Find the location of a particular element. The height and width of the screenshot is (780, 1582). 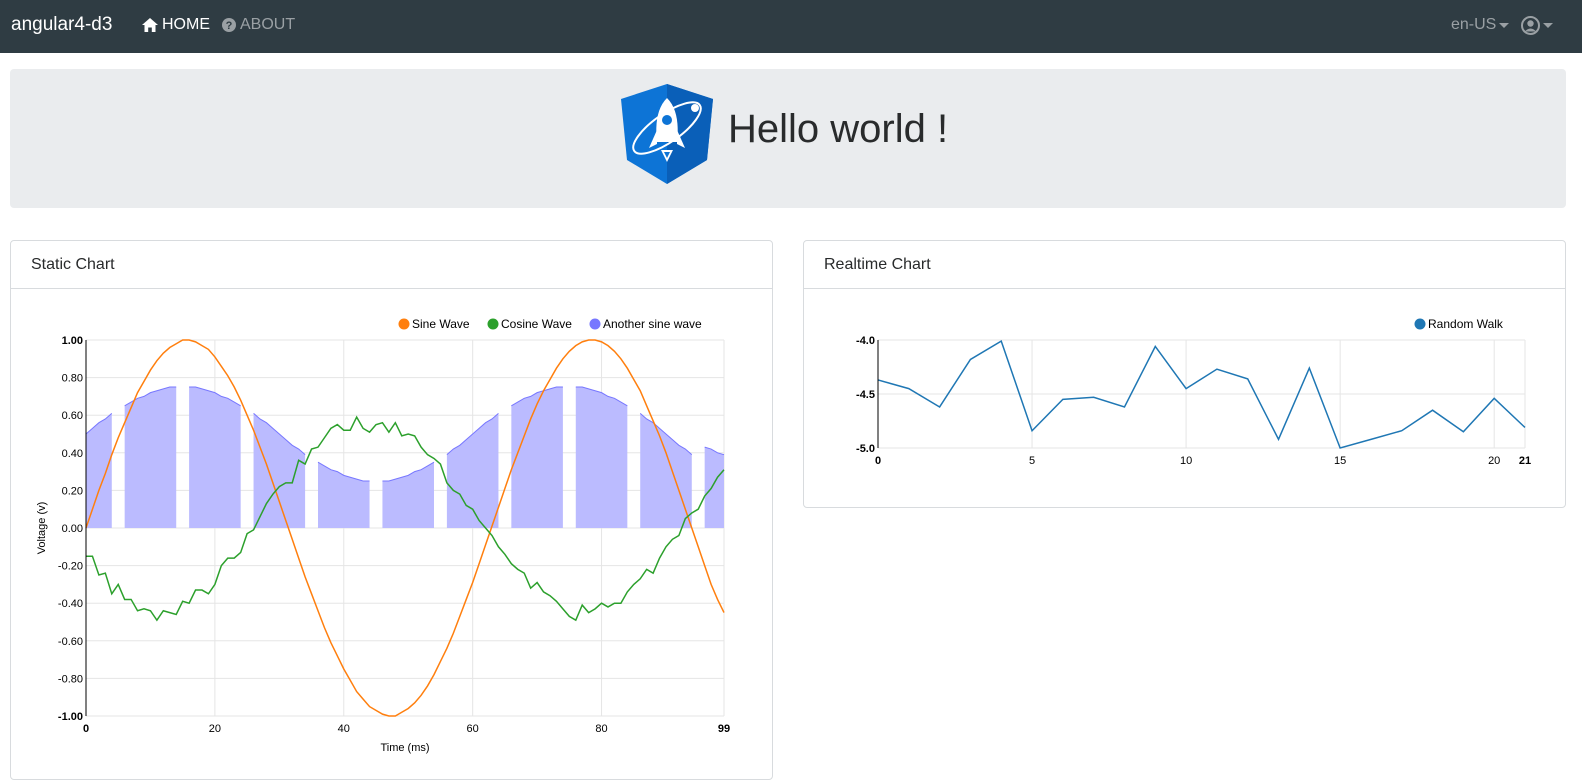

x-tick-label: 80 is located at coordinates (601, 729).